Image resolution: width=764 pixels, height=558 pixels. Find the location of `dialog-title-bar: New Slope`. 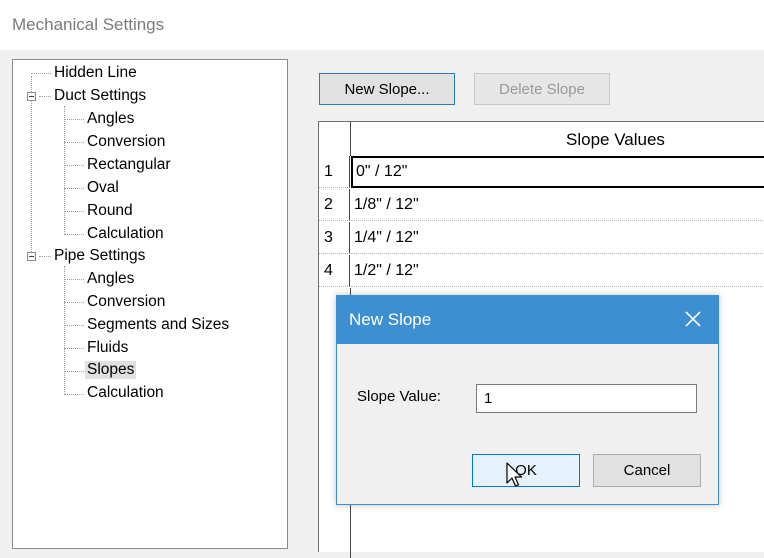

dialog-title-bar: New Slope is located at coordinates (527, 320).